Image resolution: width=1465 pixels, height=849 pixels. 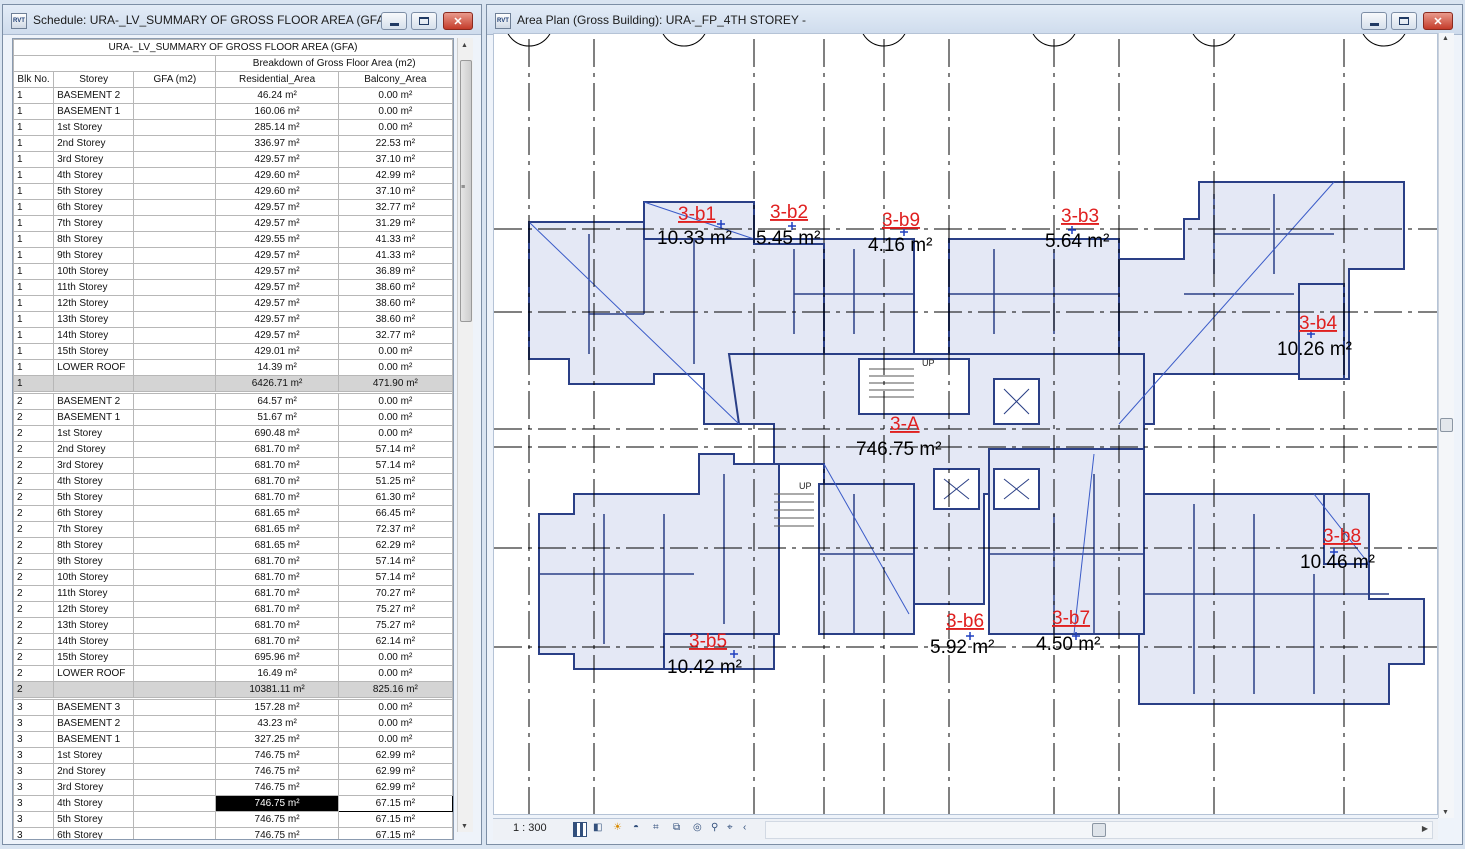 I want to click on sun-path-icon: ☀, so click(x=617, y=829).